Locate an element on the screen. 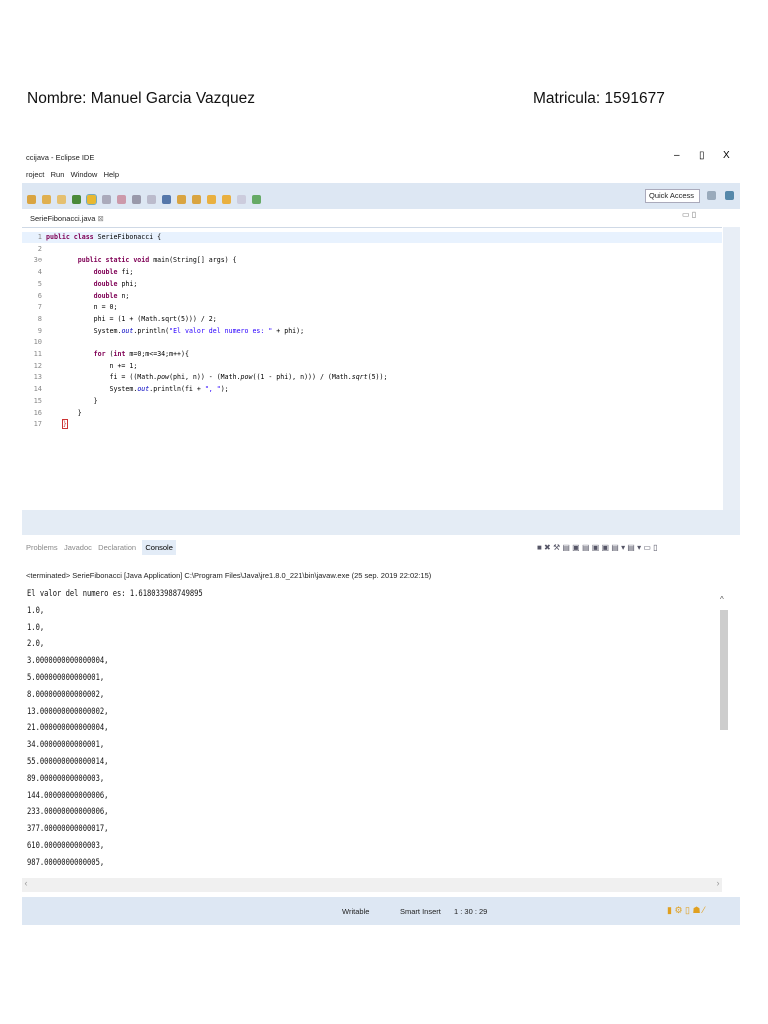 This screenshot has height=1024, width=768. close-tab-icon: ⊠ is located at coordinates (101, 218).